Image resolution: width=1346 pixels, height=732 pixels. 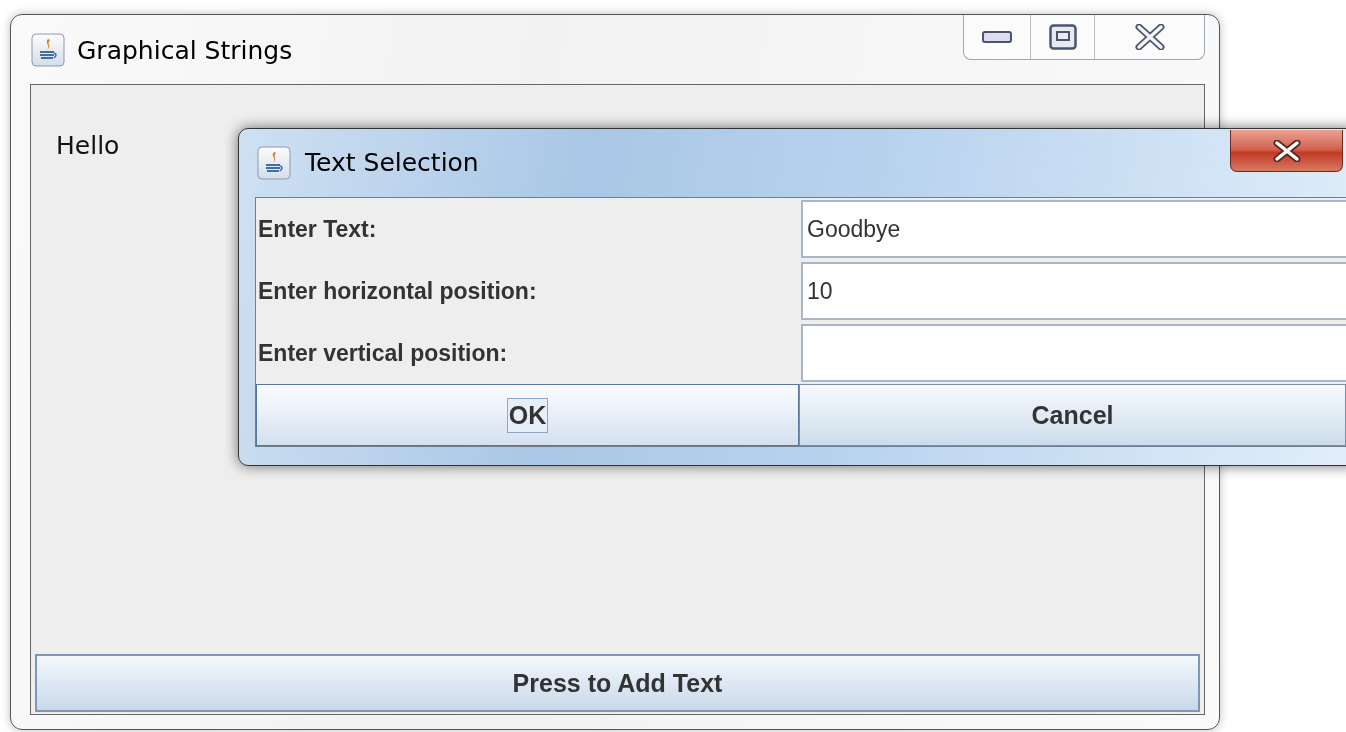 What do you see at coordinates (1073, 229) in the screenshot?
I see `input-field: Goodbye` at bounding box center [1073, 229].